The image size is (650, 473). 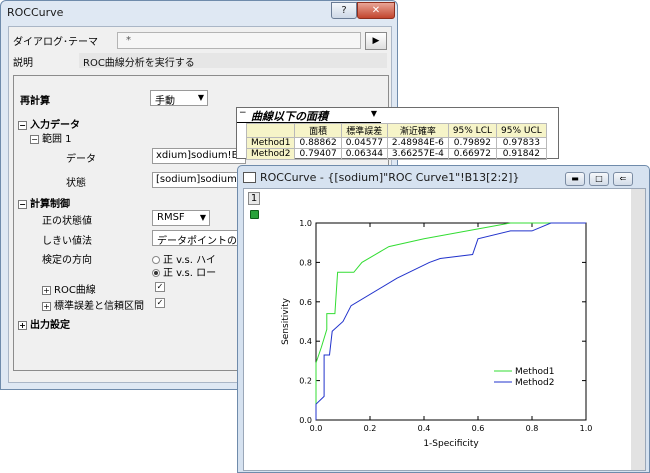 I want to click on radio-low-label: 正 v.s. ロー, so click(x=190, y=273).